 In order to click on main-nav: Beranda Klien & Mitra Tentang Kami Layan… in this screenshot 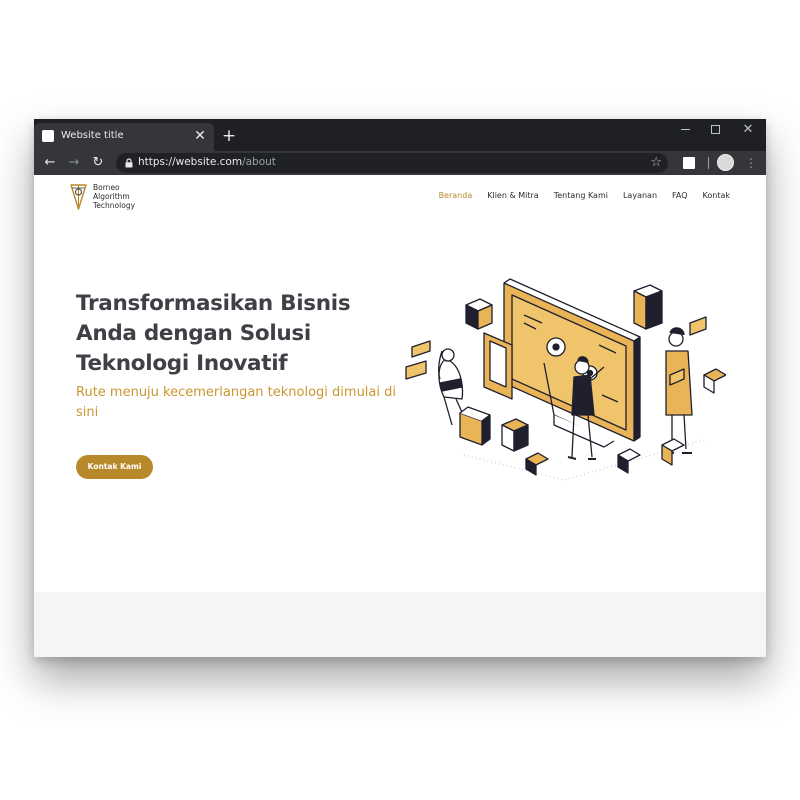, I will do `click(577, 195)`.